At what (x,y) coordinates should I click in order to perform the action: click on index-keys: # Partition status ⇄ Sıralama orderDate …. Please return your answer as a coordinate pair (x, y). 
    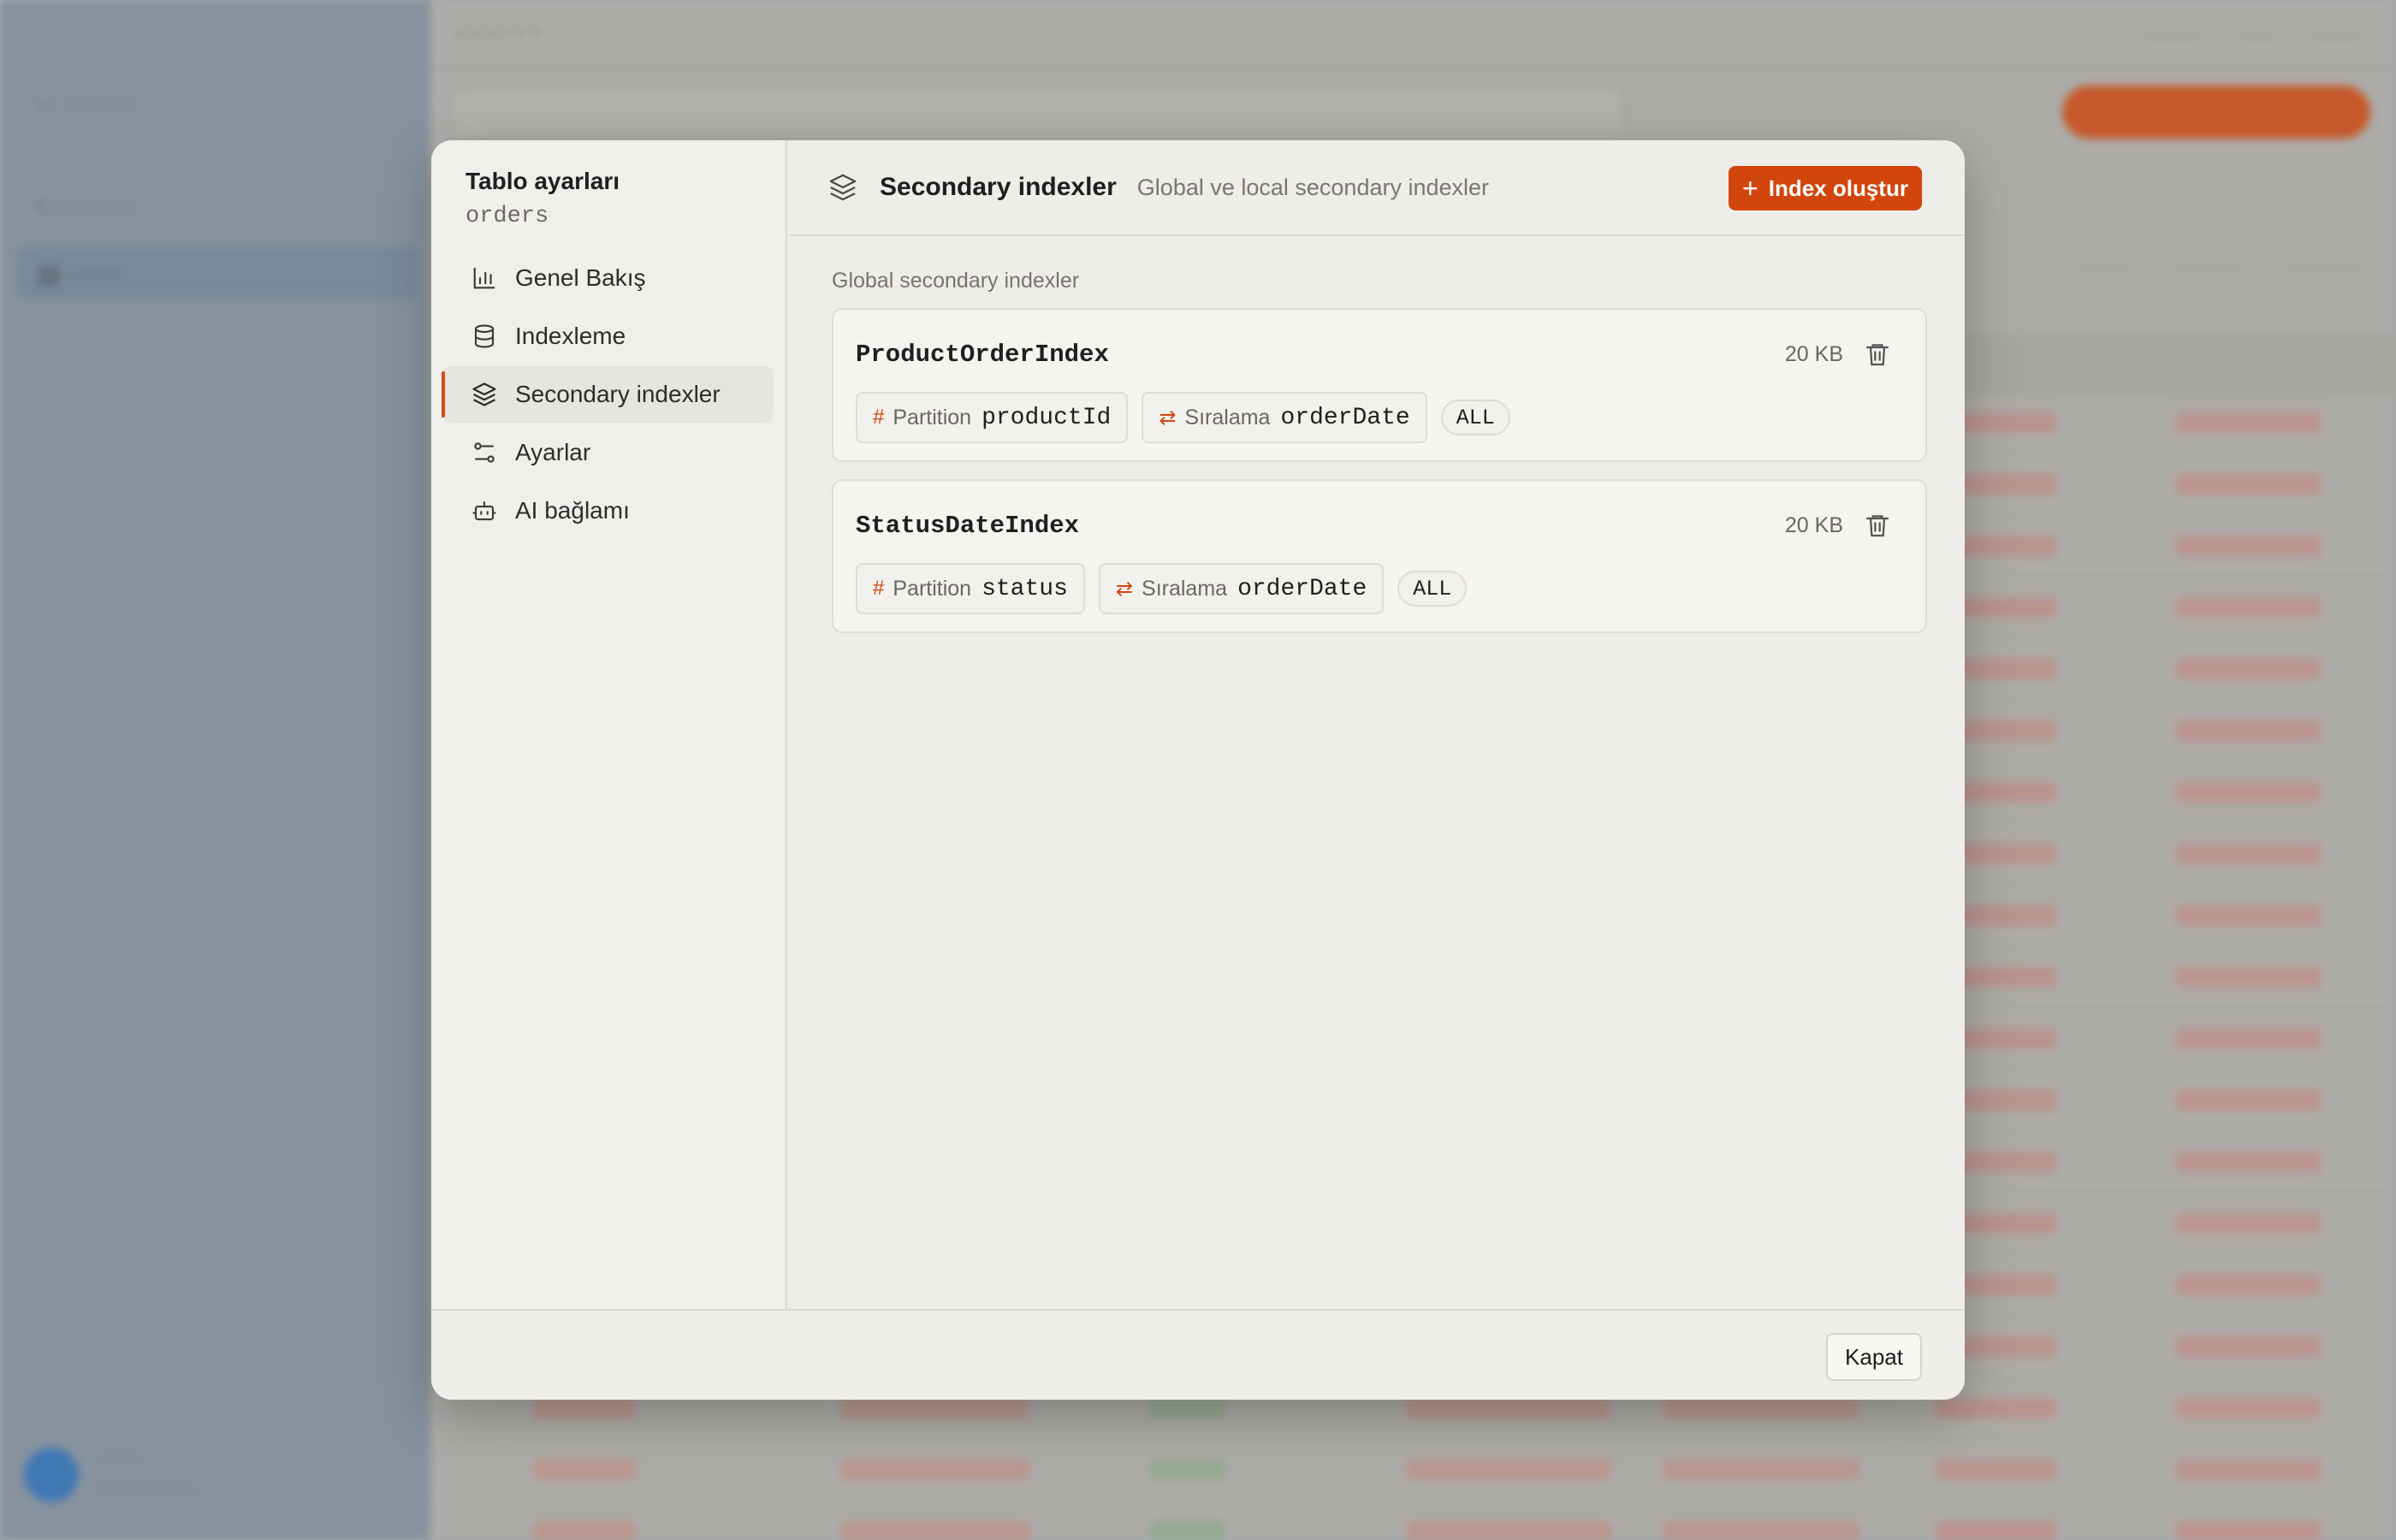
    Looking at the image, I should click on (1162, 588).